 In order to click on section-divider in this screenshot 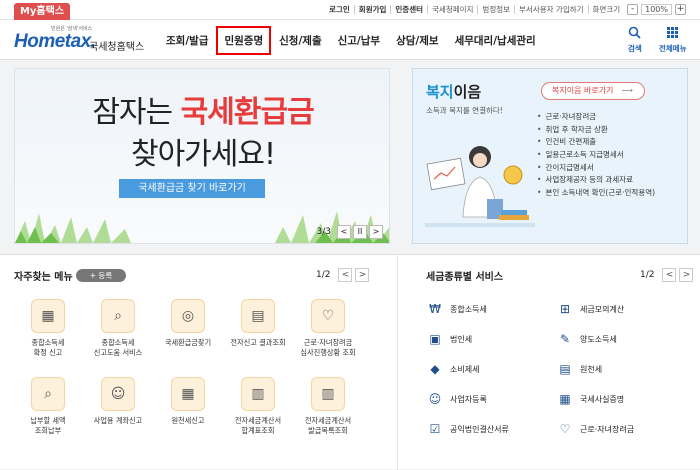, I will do `click(397, 362)`.